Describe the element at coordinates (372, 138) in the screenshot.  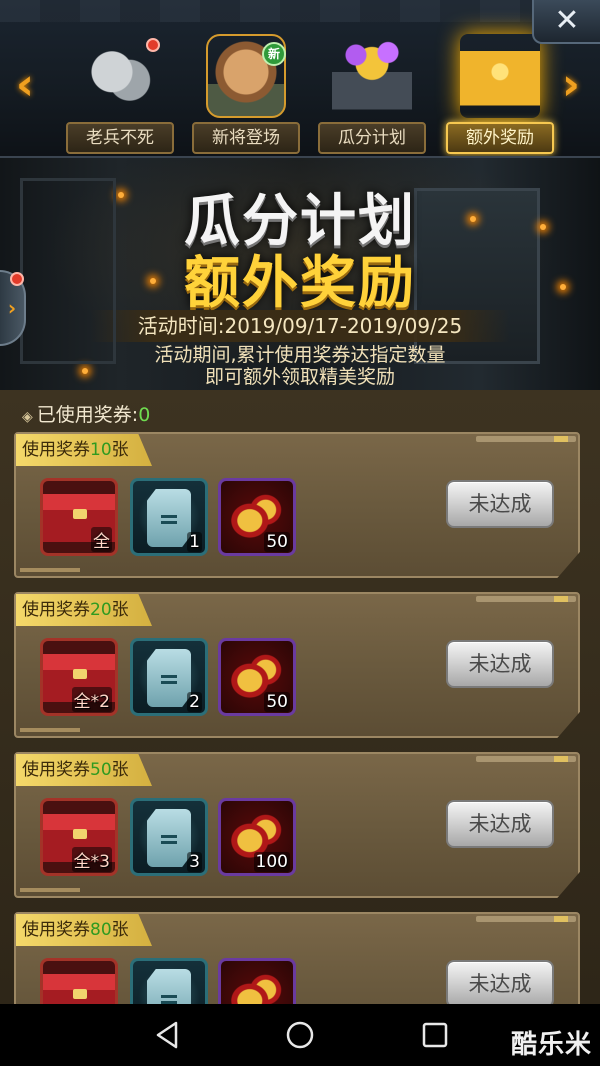
I see `tab-label: 瓜分计划` at that location.